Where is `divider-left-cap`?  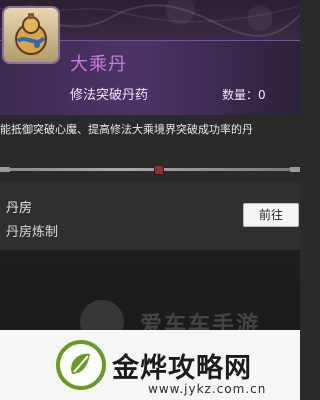 divider-left-cap is located at coordinates (5, 169).